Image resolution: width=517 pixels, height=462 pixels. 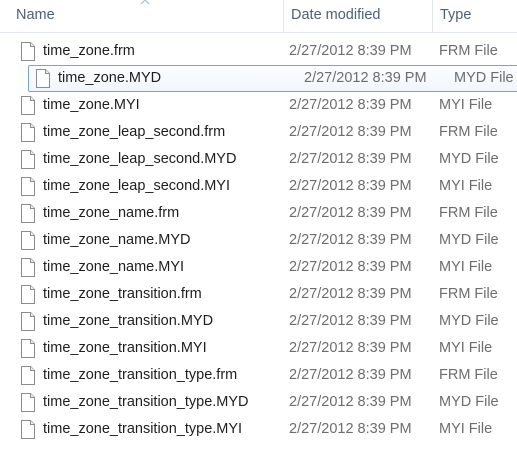 I want to click on column-header-type: Type, so click(x=474, y=16).